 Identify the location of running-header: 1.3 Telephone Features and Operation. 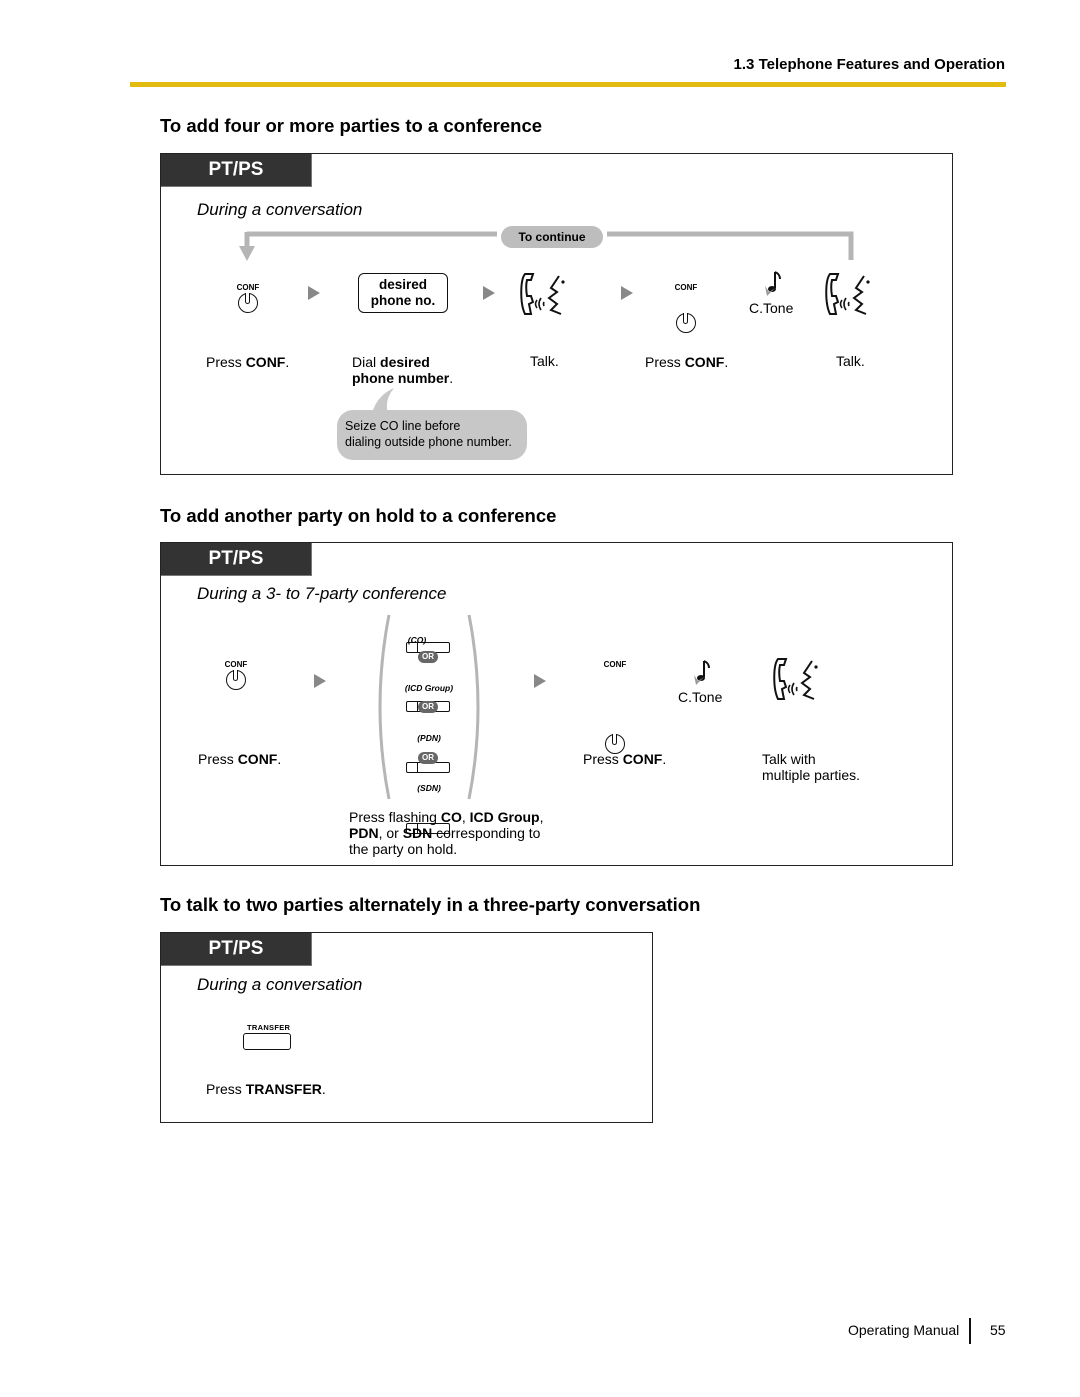
(869, 64).